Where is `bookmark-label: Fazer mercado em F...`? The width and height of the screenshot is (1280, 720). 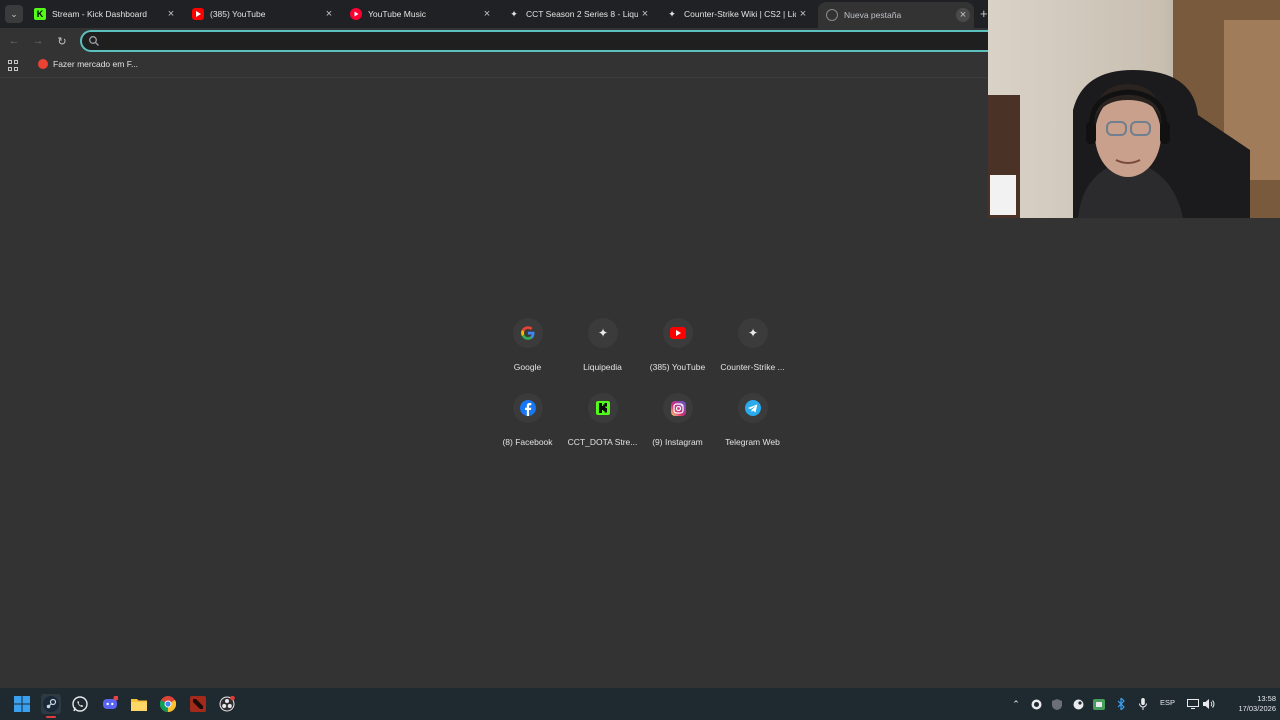
bookmark-label: Fazer mercado em F... is located at coordinates (96, 64).